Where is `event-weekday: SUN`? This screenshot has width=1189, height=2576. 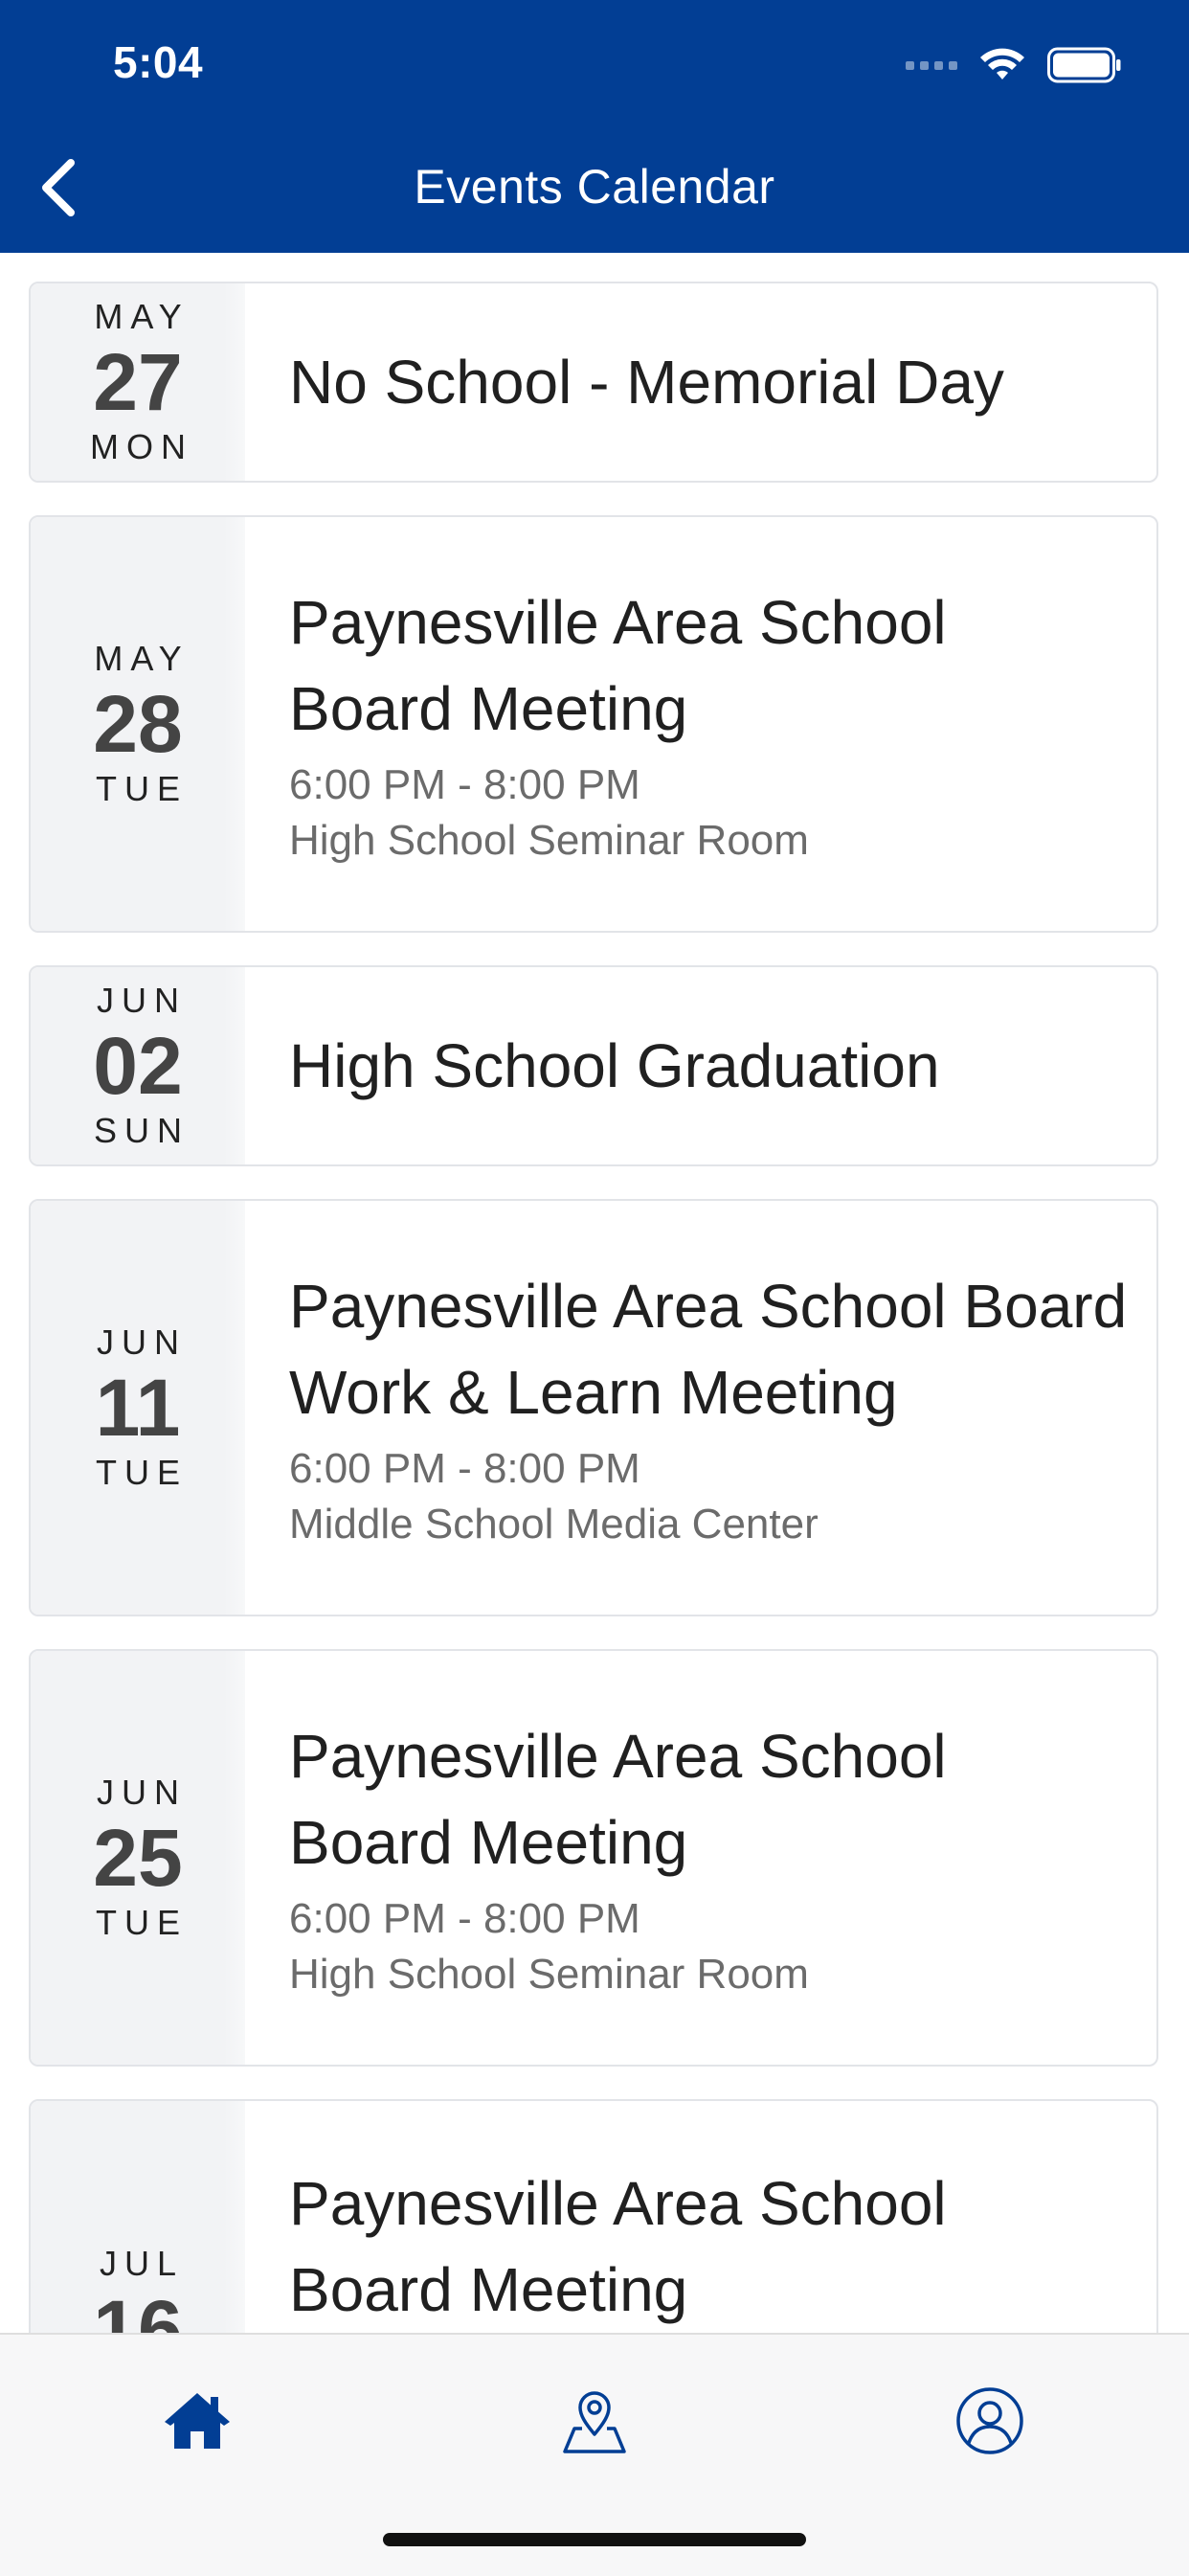 event-weekday: SUN is located at coordinates (141, 1130).